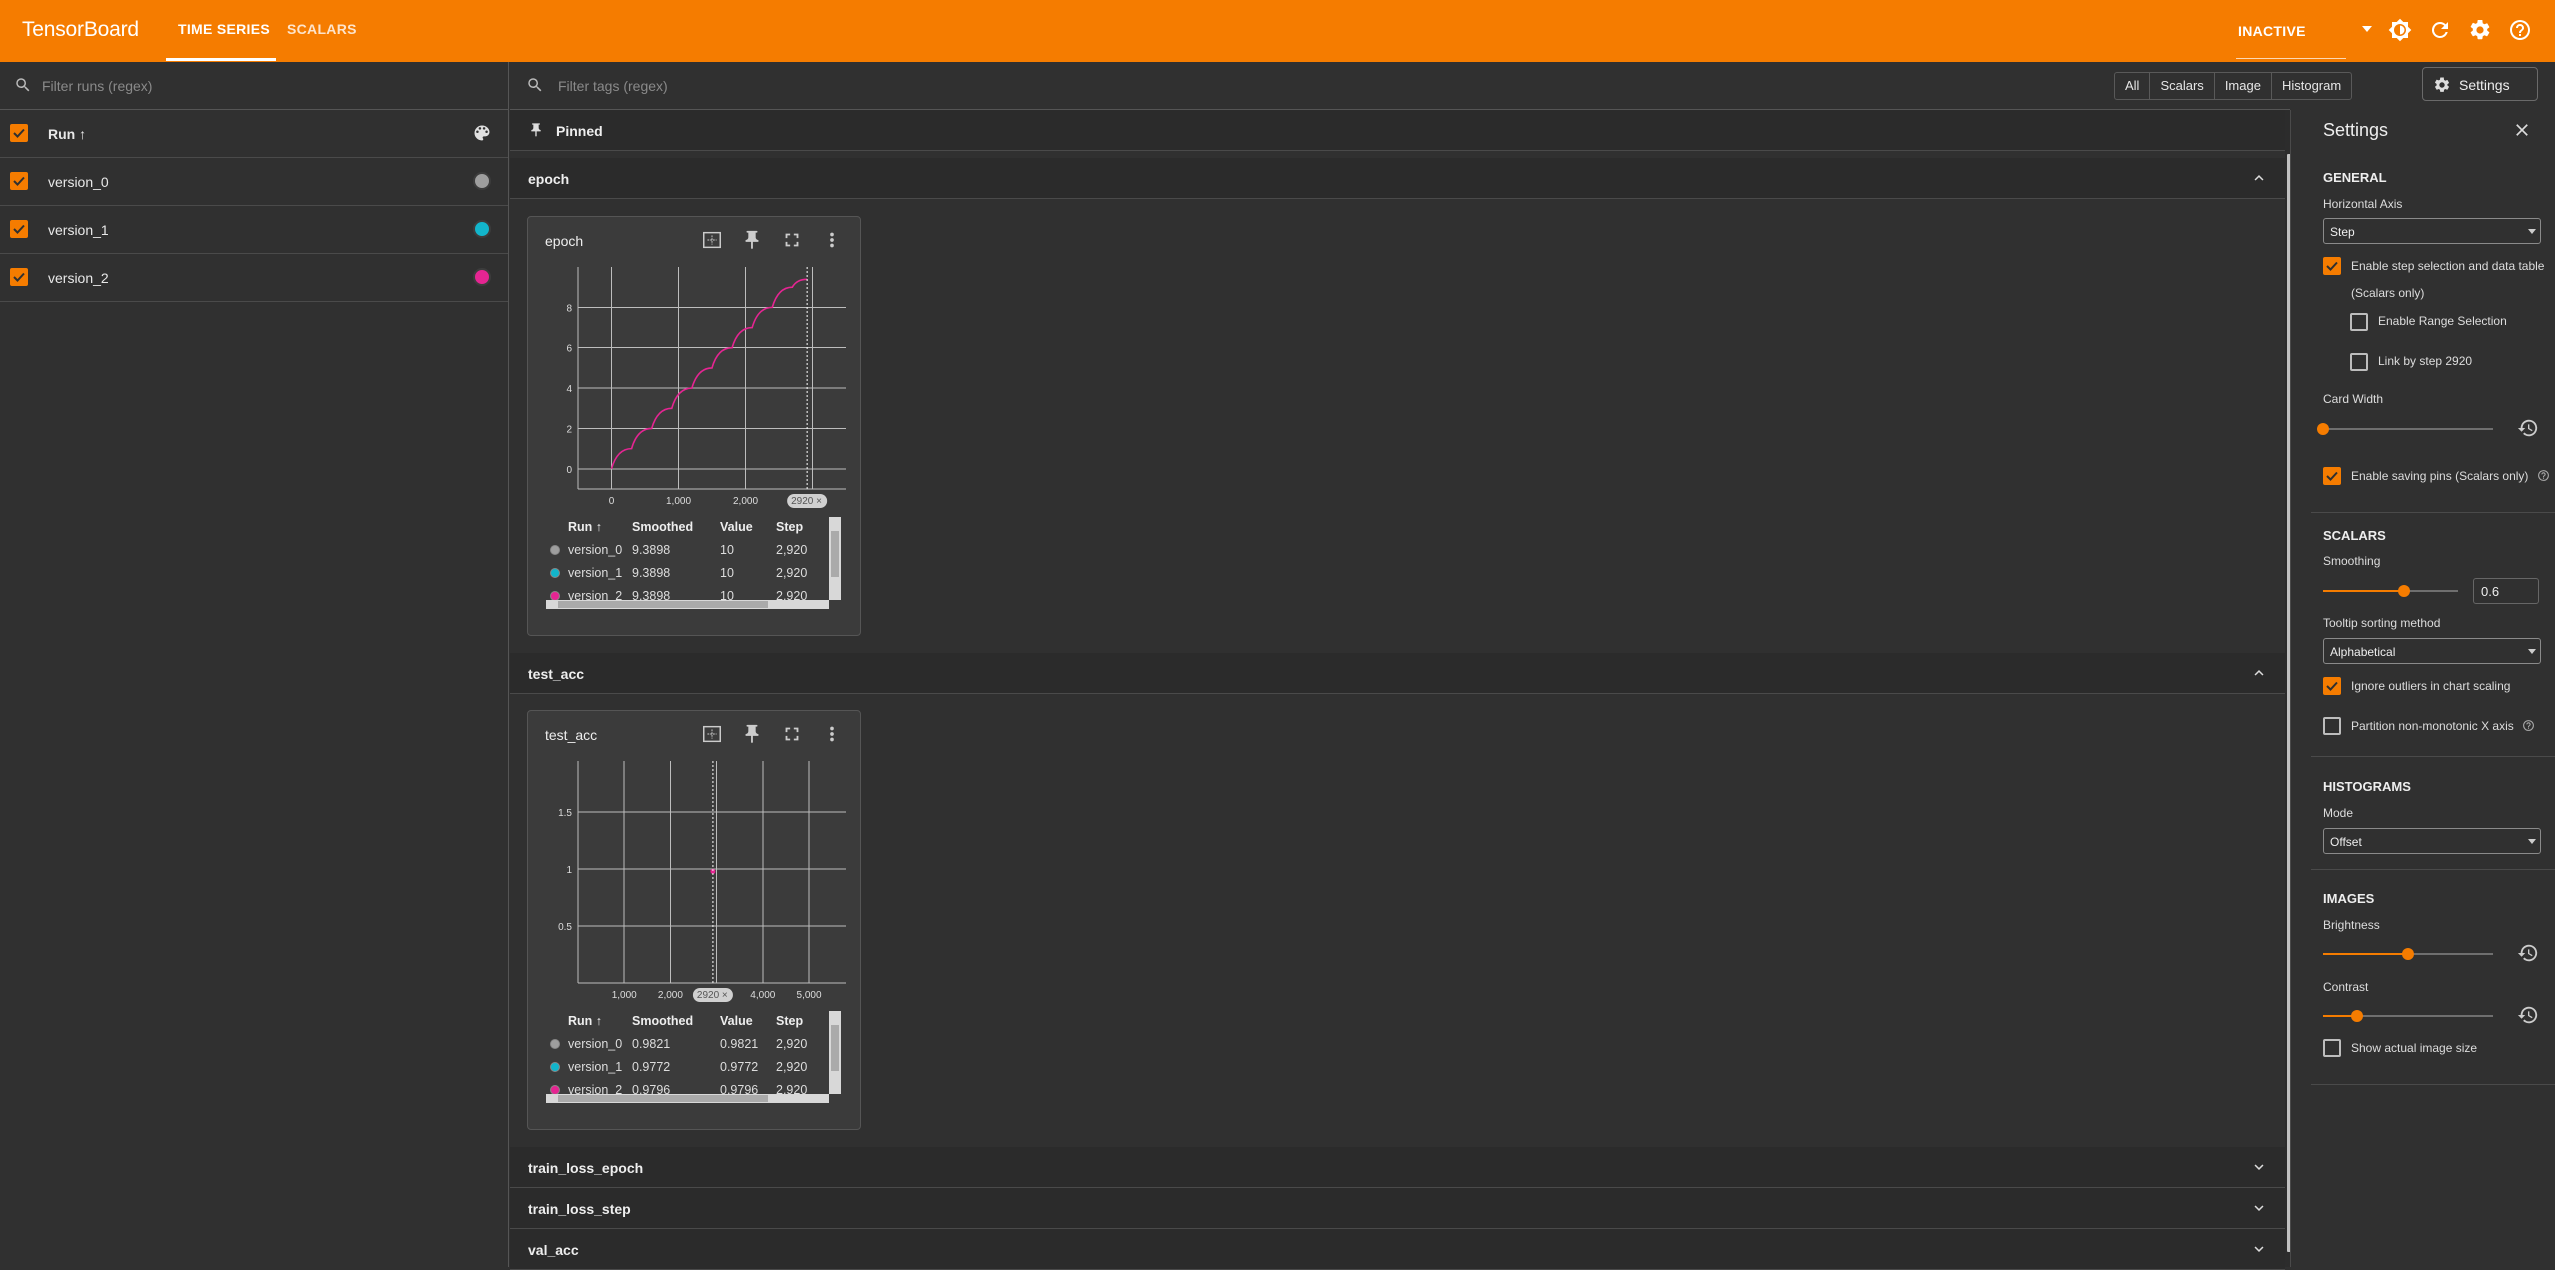  What do you see at coordinates (224, 29) in the screenshot?
I see `tab-time-series: TIME SERIES` at bounding box center [224, 29].